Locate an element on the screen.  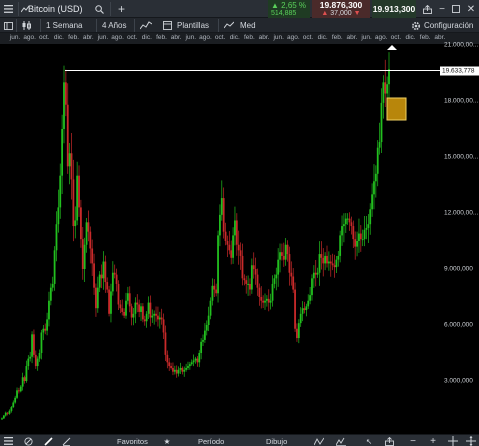
hamburger-menu-icon is located at coordinates (8, 9).